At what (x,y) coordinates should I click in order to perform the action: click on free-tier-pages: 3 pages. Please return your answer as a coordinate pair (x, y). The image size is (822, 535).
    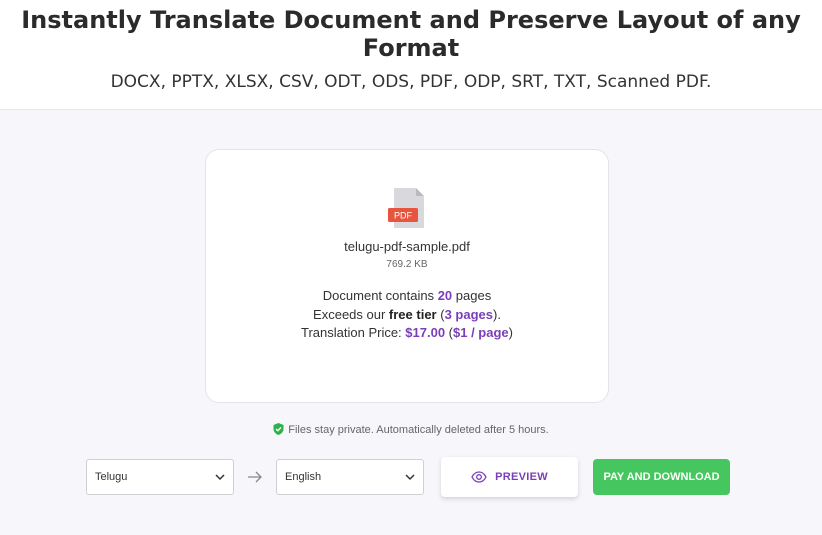
    Looking at the image, I should click on (468, 314).